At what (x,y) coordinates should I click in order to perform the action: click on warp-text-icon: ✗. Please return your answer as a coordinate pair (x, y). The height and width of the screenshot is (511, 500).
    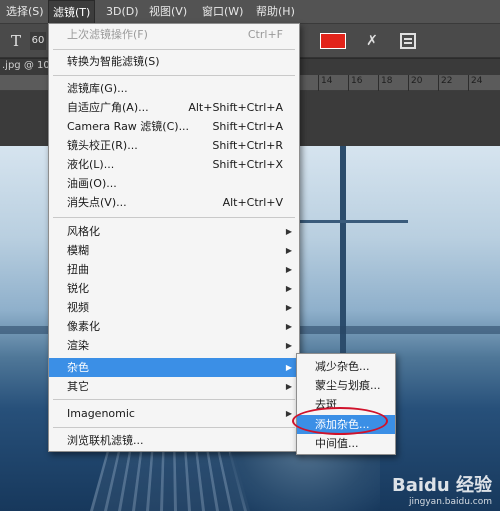
    Looking at the image, I should click on (372, 41).